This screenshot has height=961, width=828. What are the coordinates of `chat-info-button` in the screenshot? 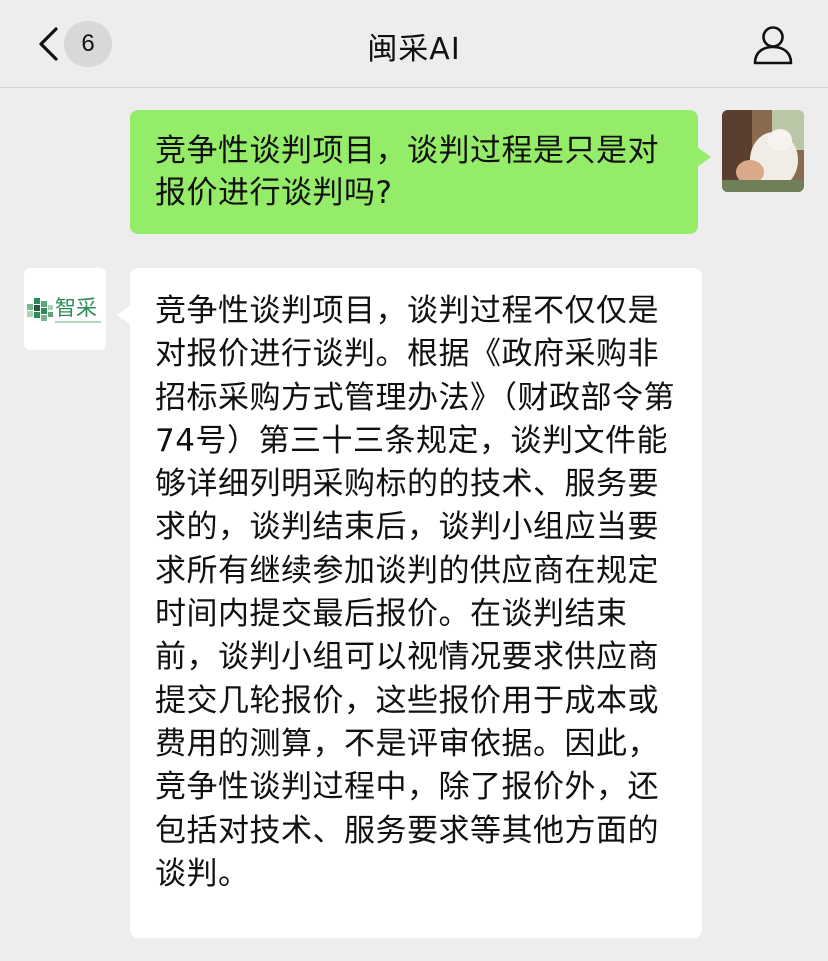 It's located at (773, 45).